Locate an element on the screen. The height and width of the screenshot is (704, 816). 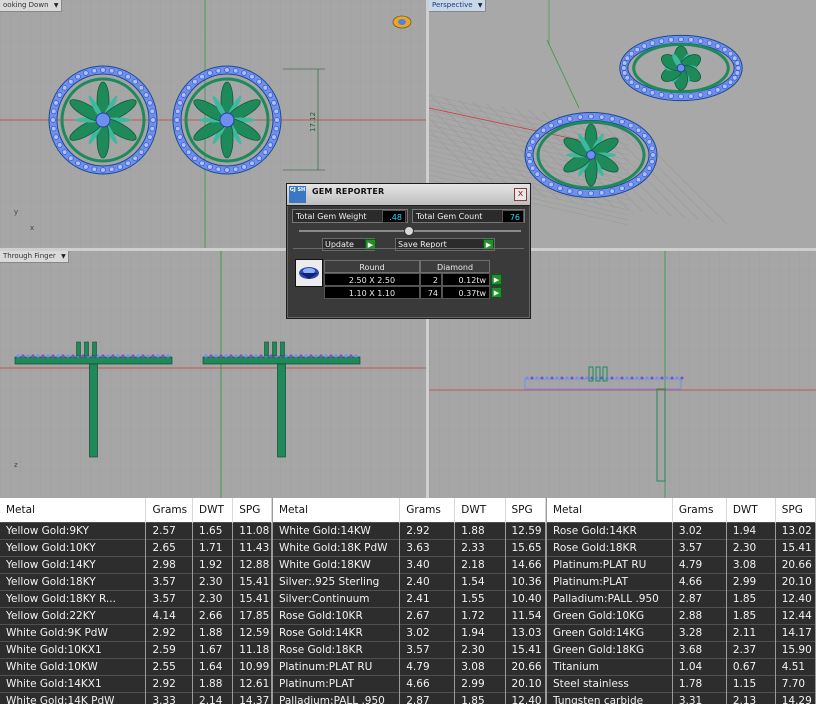
axis-x-label: x is located at coordinates (32, 228).